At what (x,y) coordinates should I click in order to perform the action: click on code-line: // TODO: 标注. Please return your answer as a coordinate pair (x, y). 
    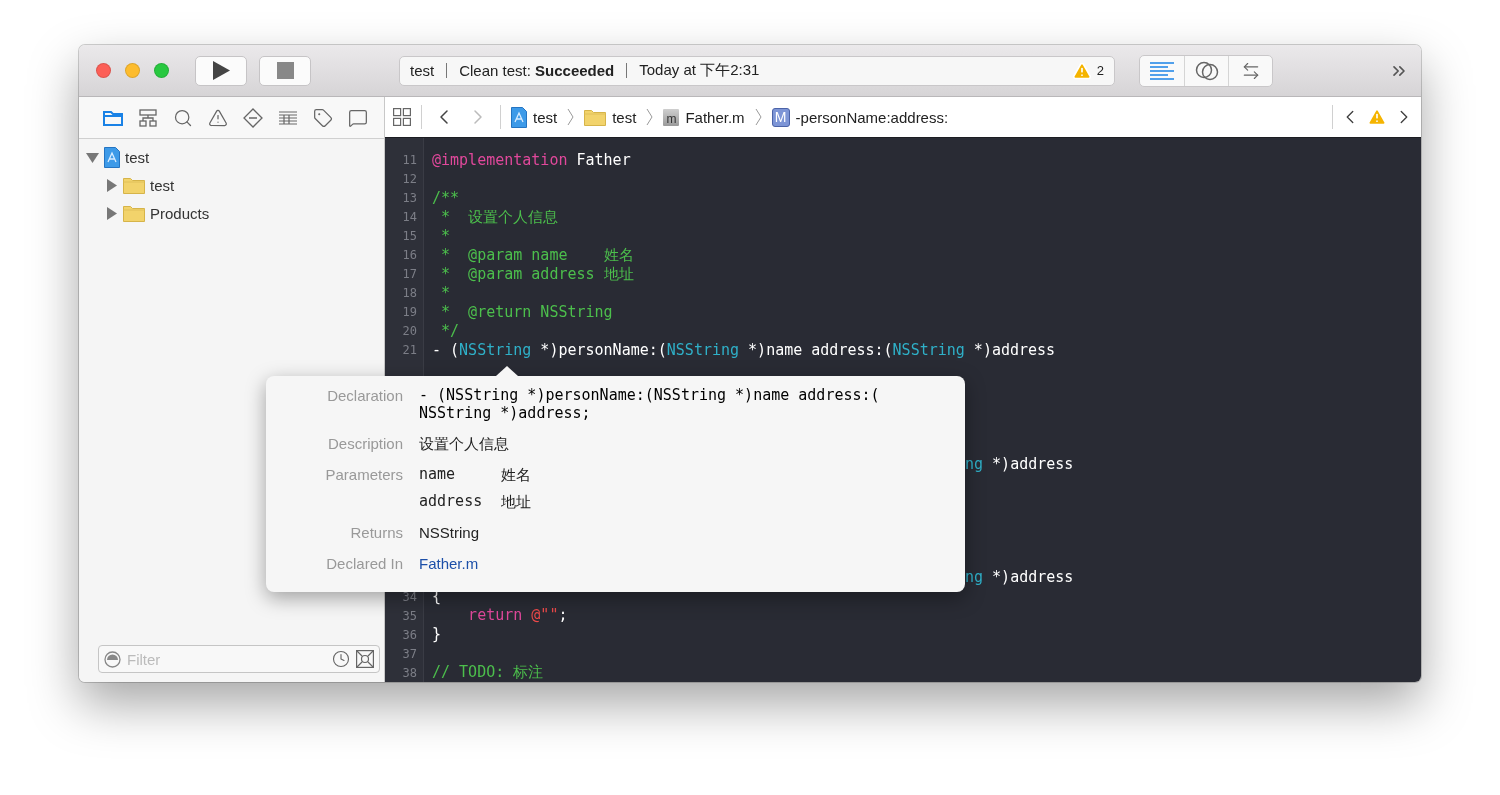
    Looking at the image, I should click on (488, 672).